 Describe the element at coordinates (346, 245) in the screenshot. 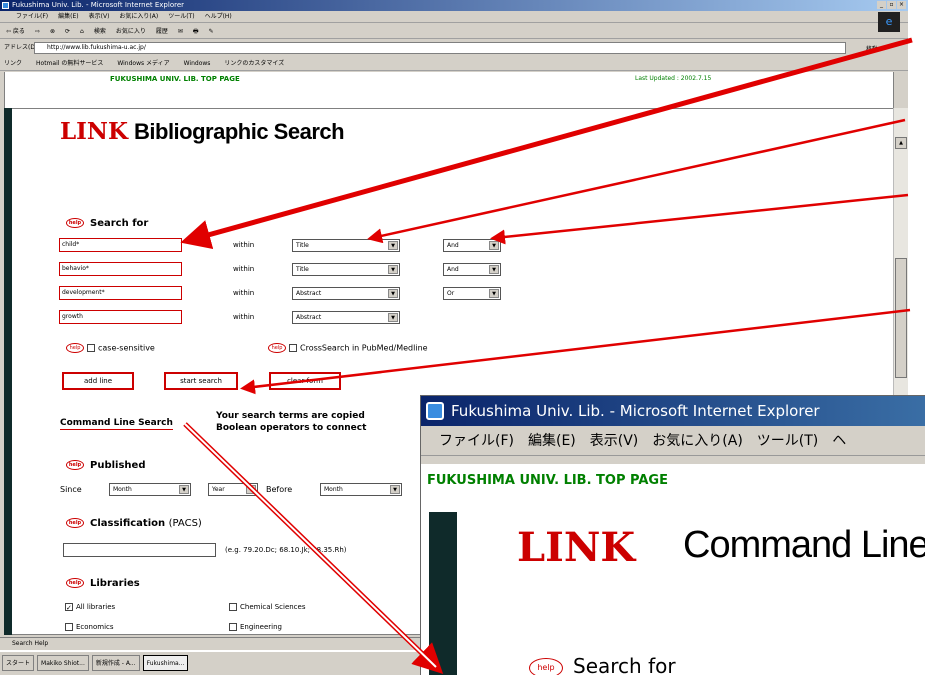

I see `field-select-1: Title ▼` at that location.